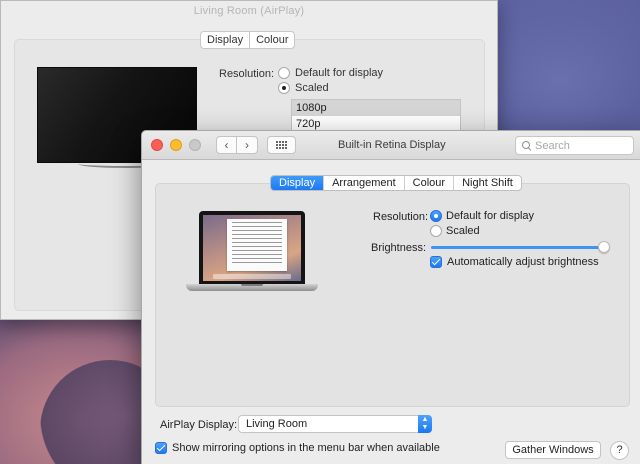  Describe the element at coordinates (553, 450) in the screenshot. I see `gather-windows-button: Gather Windows` at that location.